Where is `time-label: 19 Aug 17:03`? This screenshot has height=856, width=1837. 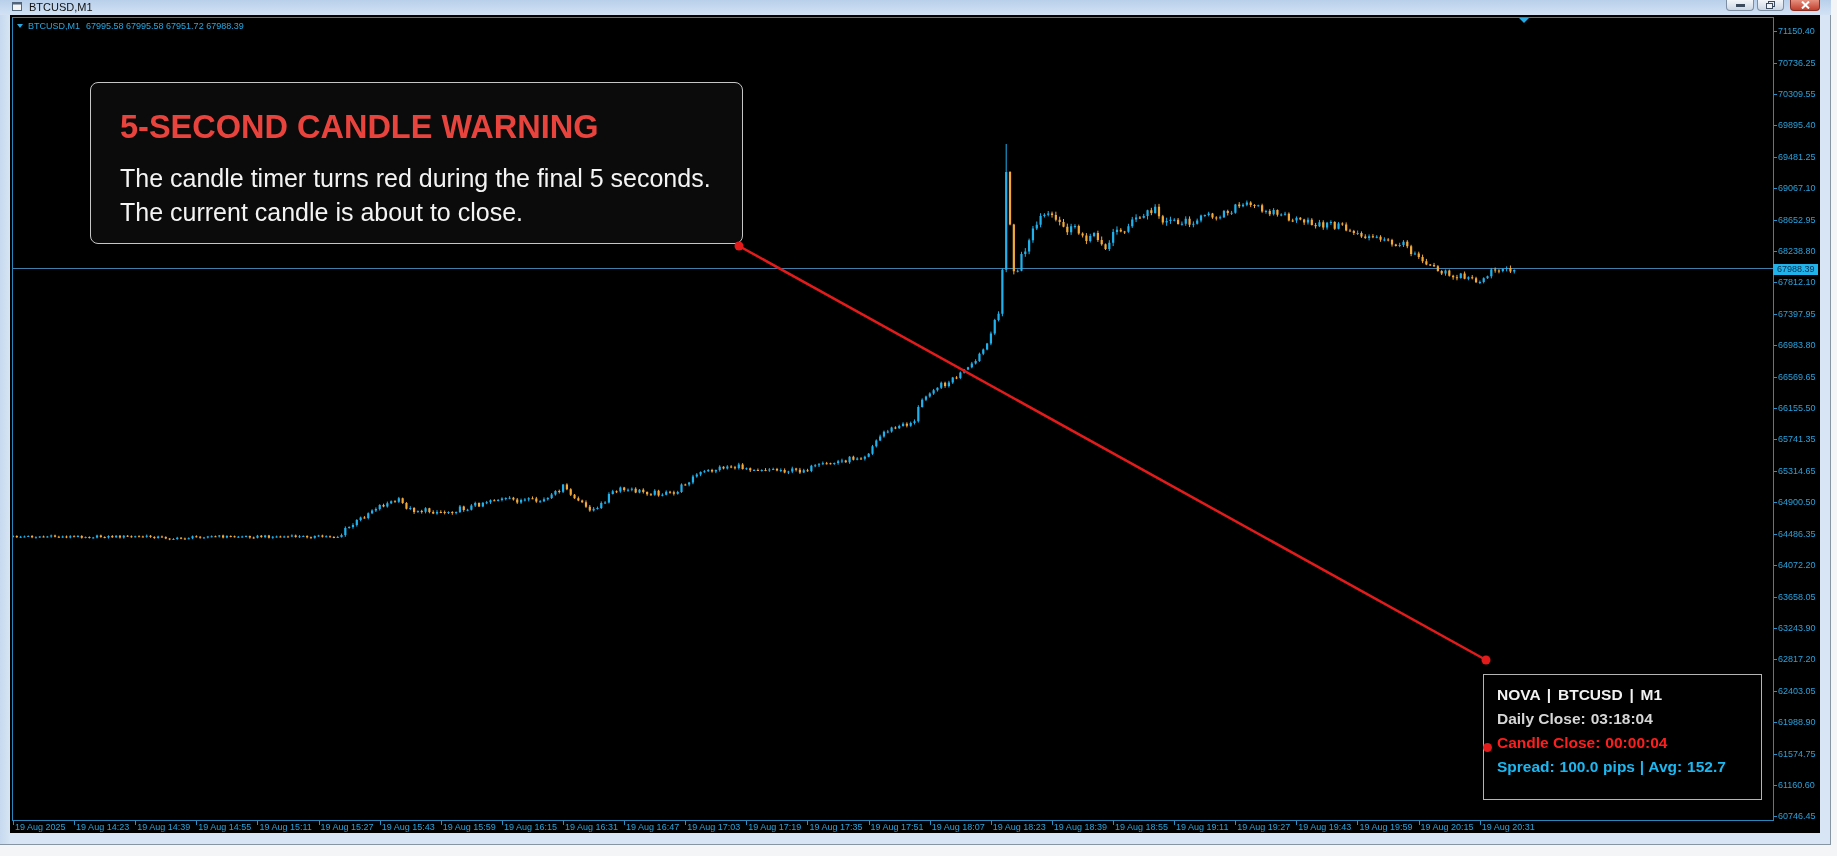
time-label: 19 Aug 17:03 is located at coordinates (714, 827).